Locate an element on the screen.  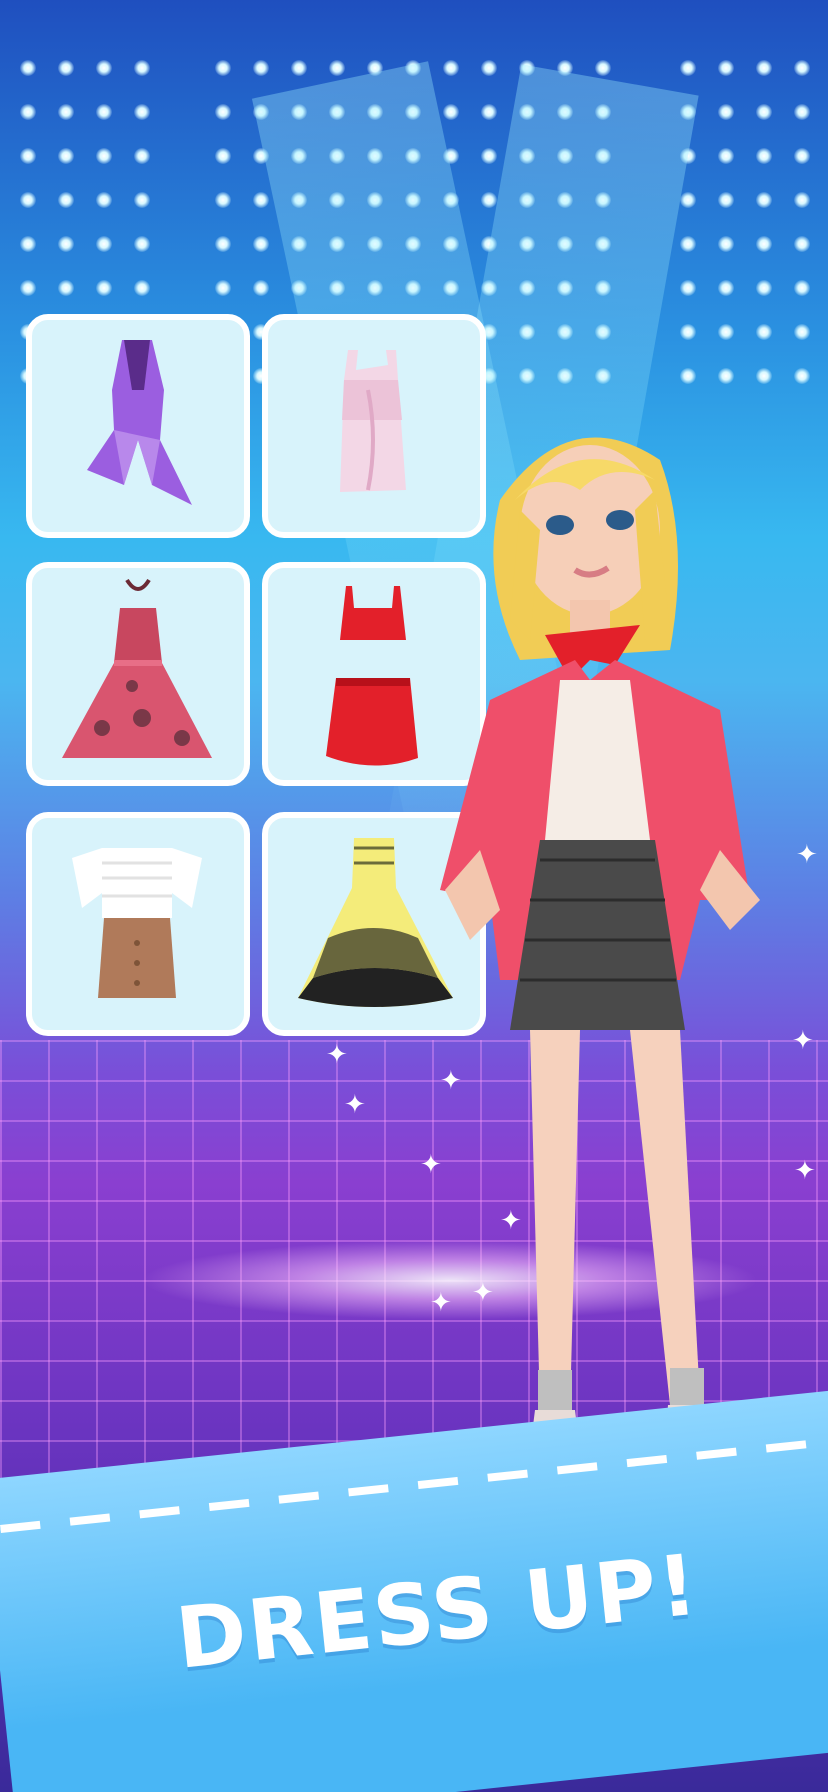
outfit-card-white-top-brown-skirt is located at coordinates (138, 924).